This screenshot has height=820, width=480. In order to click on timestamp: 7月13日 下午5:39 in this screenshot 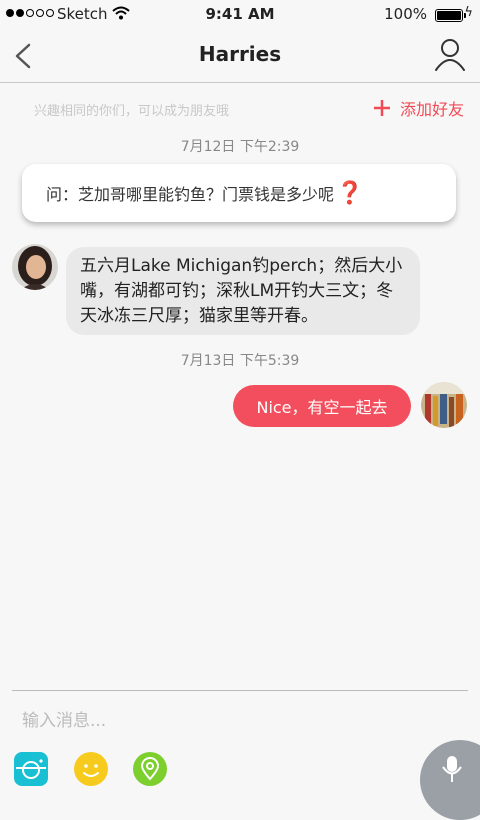, I will do `click(240, 361)`.